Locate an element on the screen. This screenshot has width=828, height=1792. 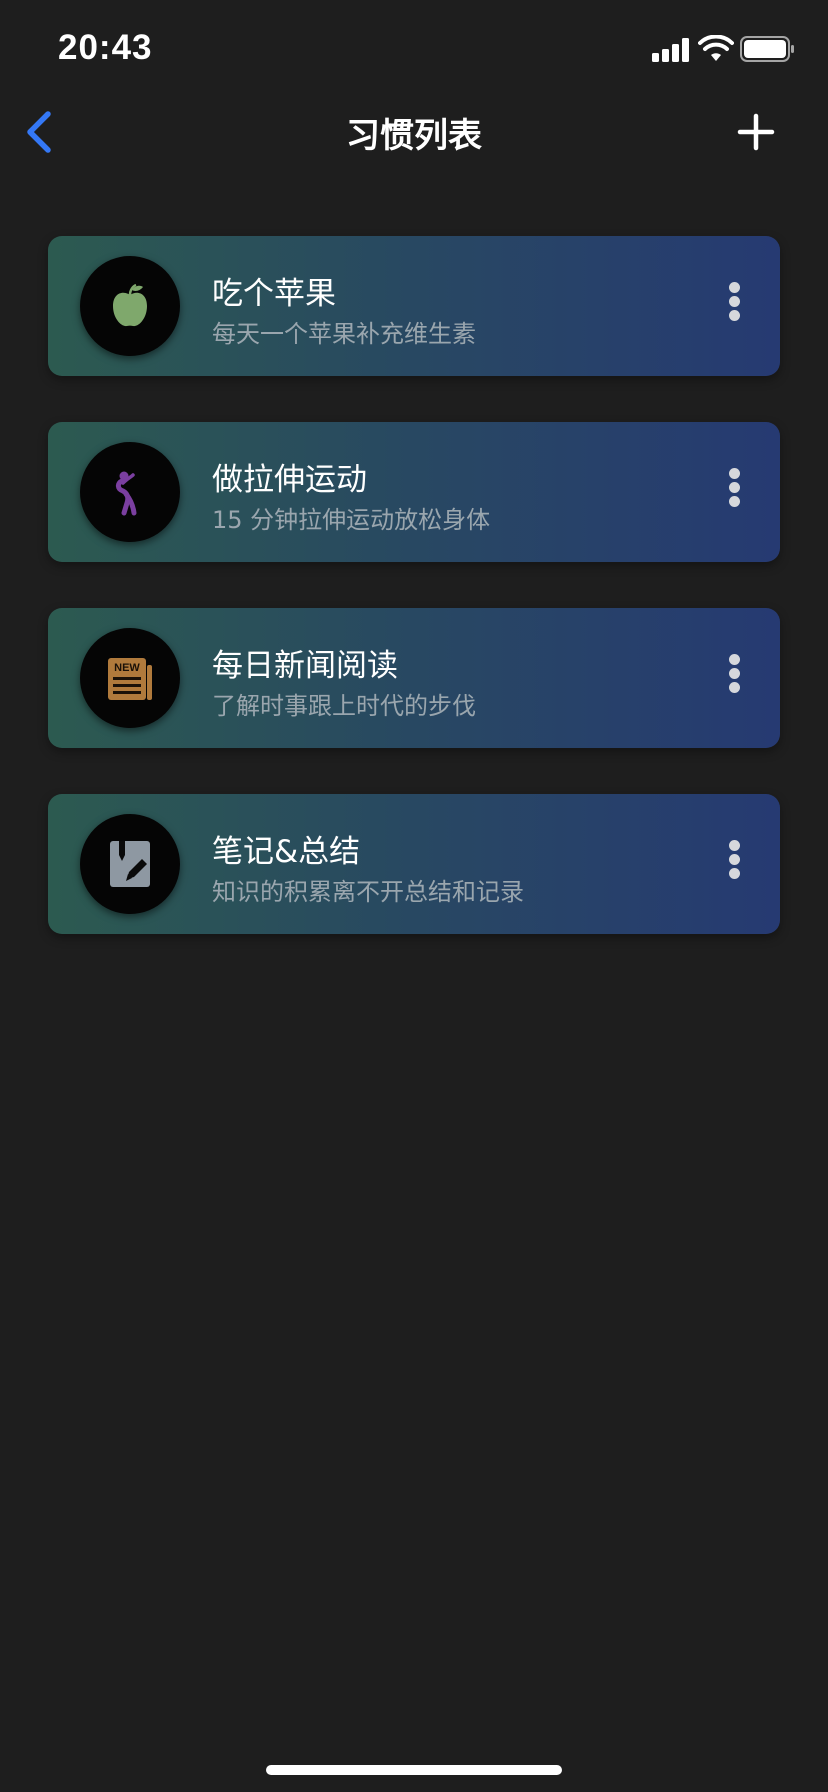
plus-icon is located at coordinates (756, 132).